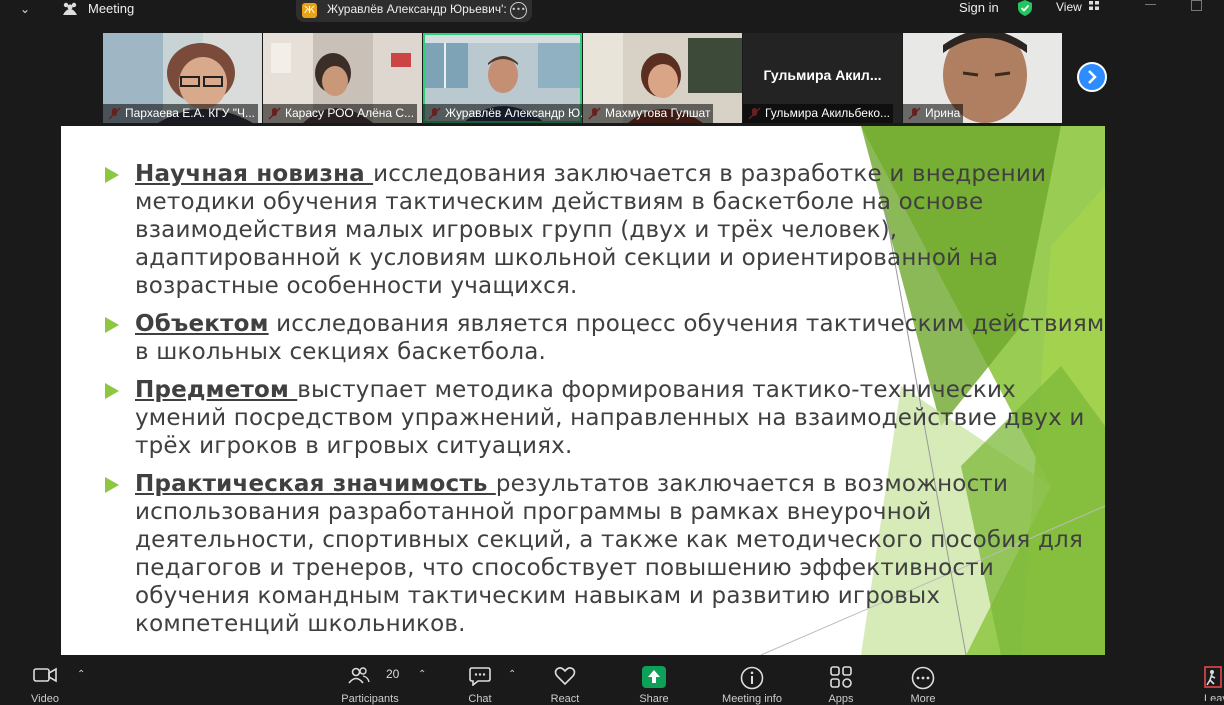 This screenshot has width=1224, height=705. Describe the element at coordinates (648, 113) in the screenshot. I see `participant-name: Махмутова Гулшат` at that location.